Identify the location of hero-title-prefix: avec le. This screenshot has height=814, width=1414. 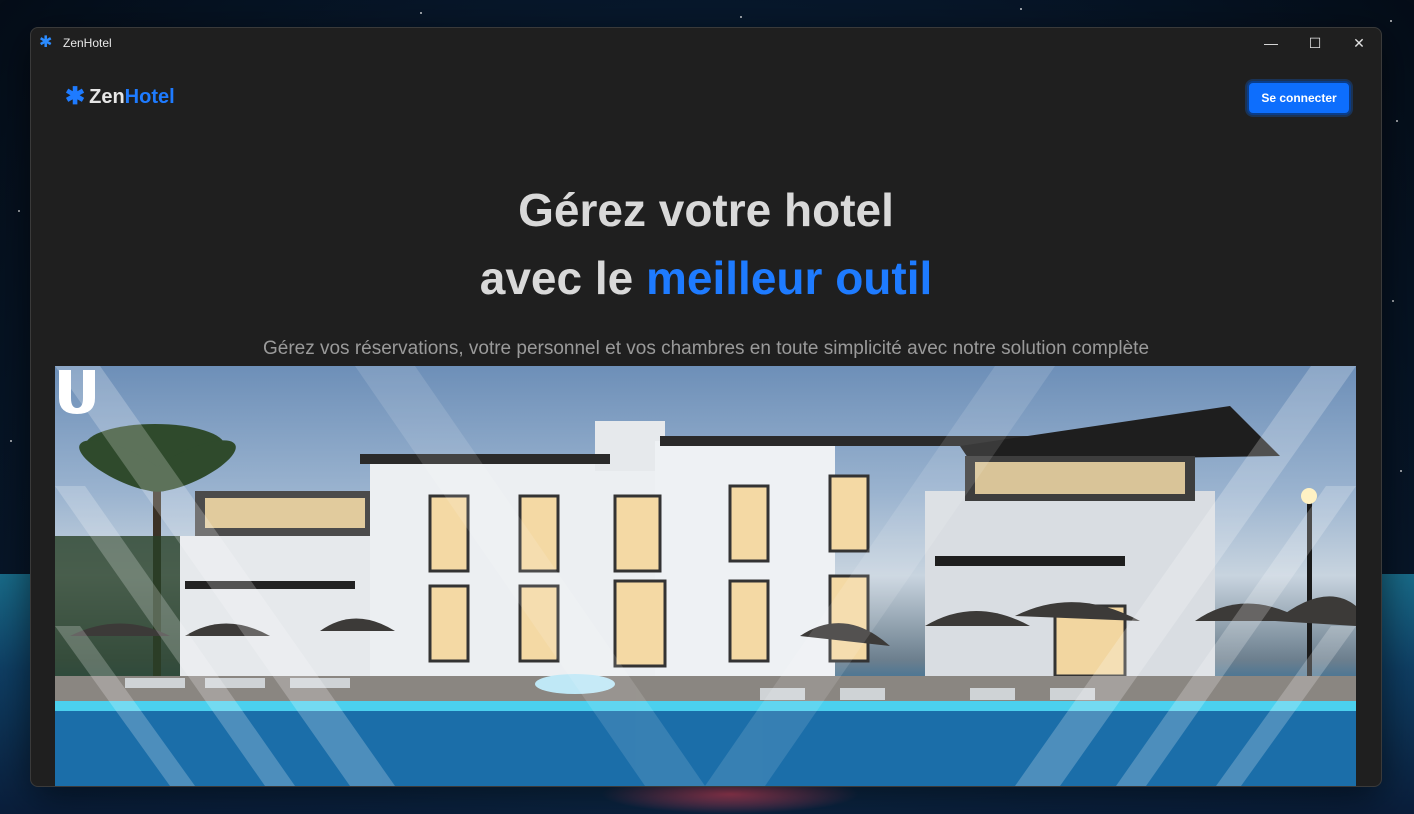
(562, 278).